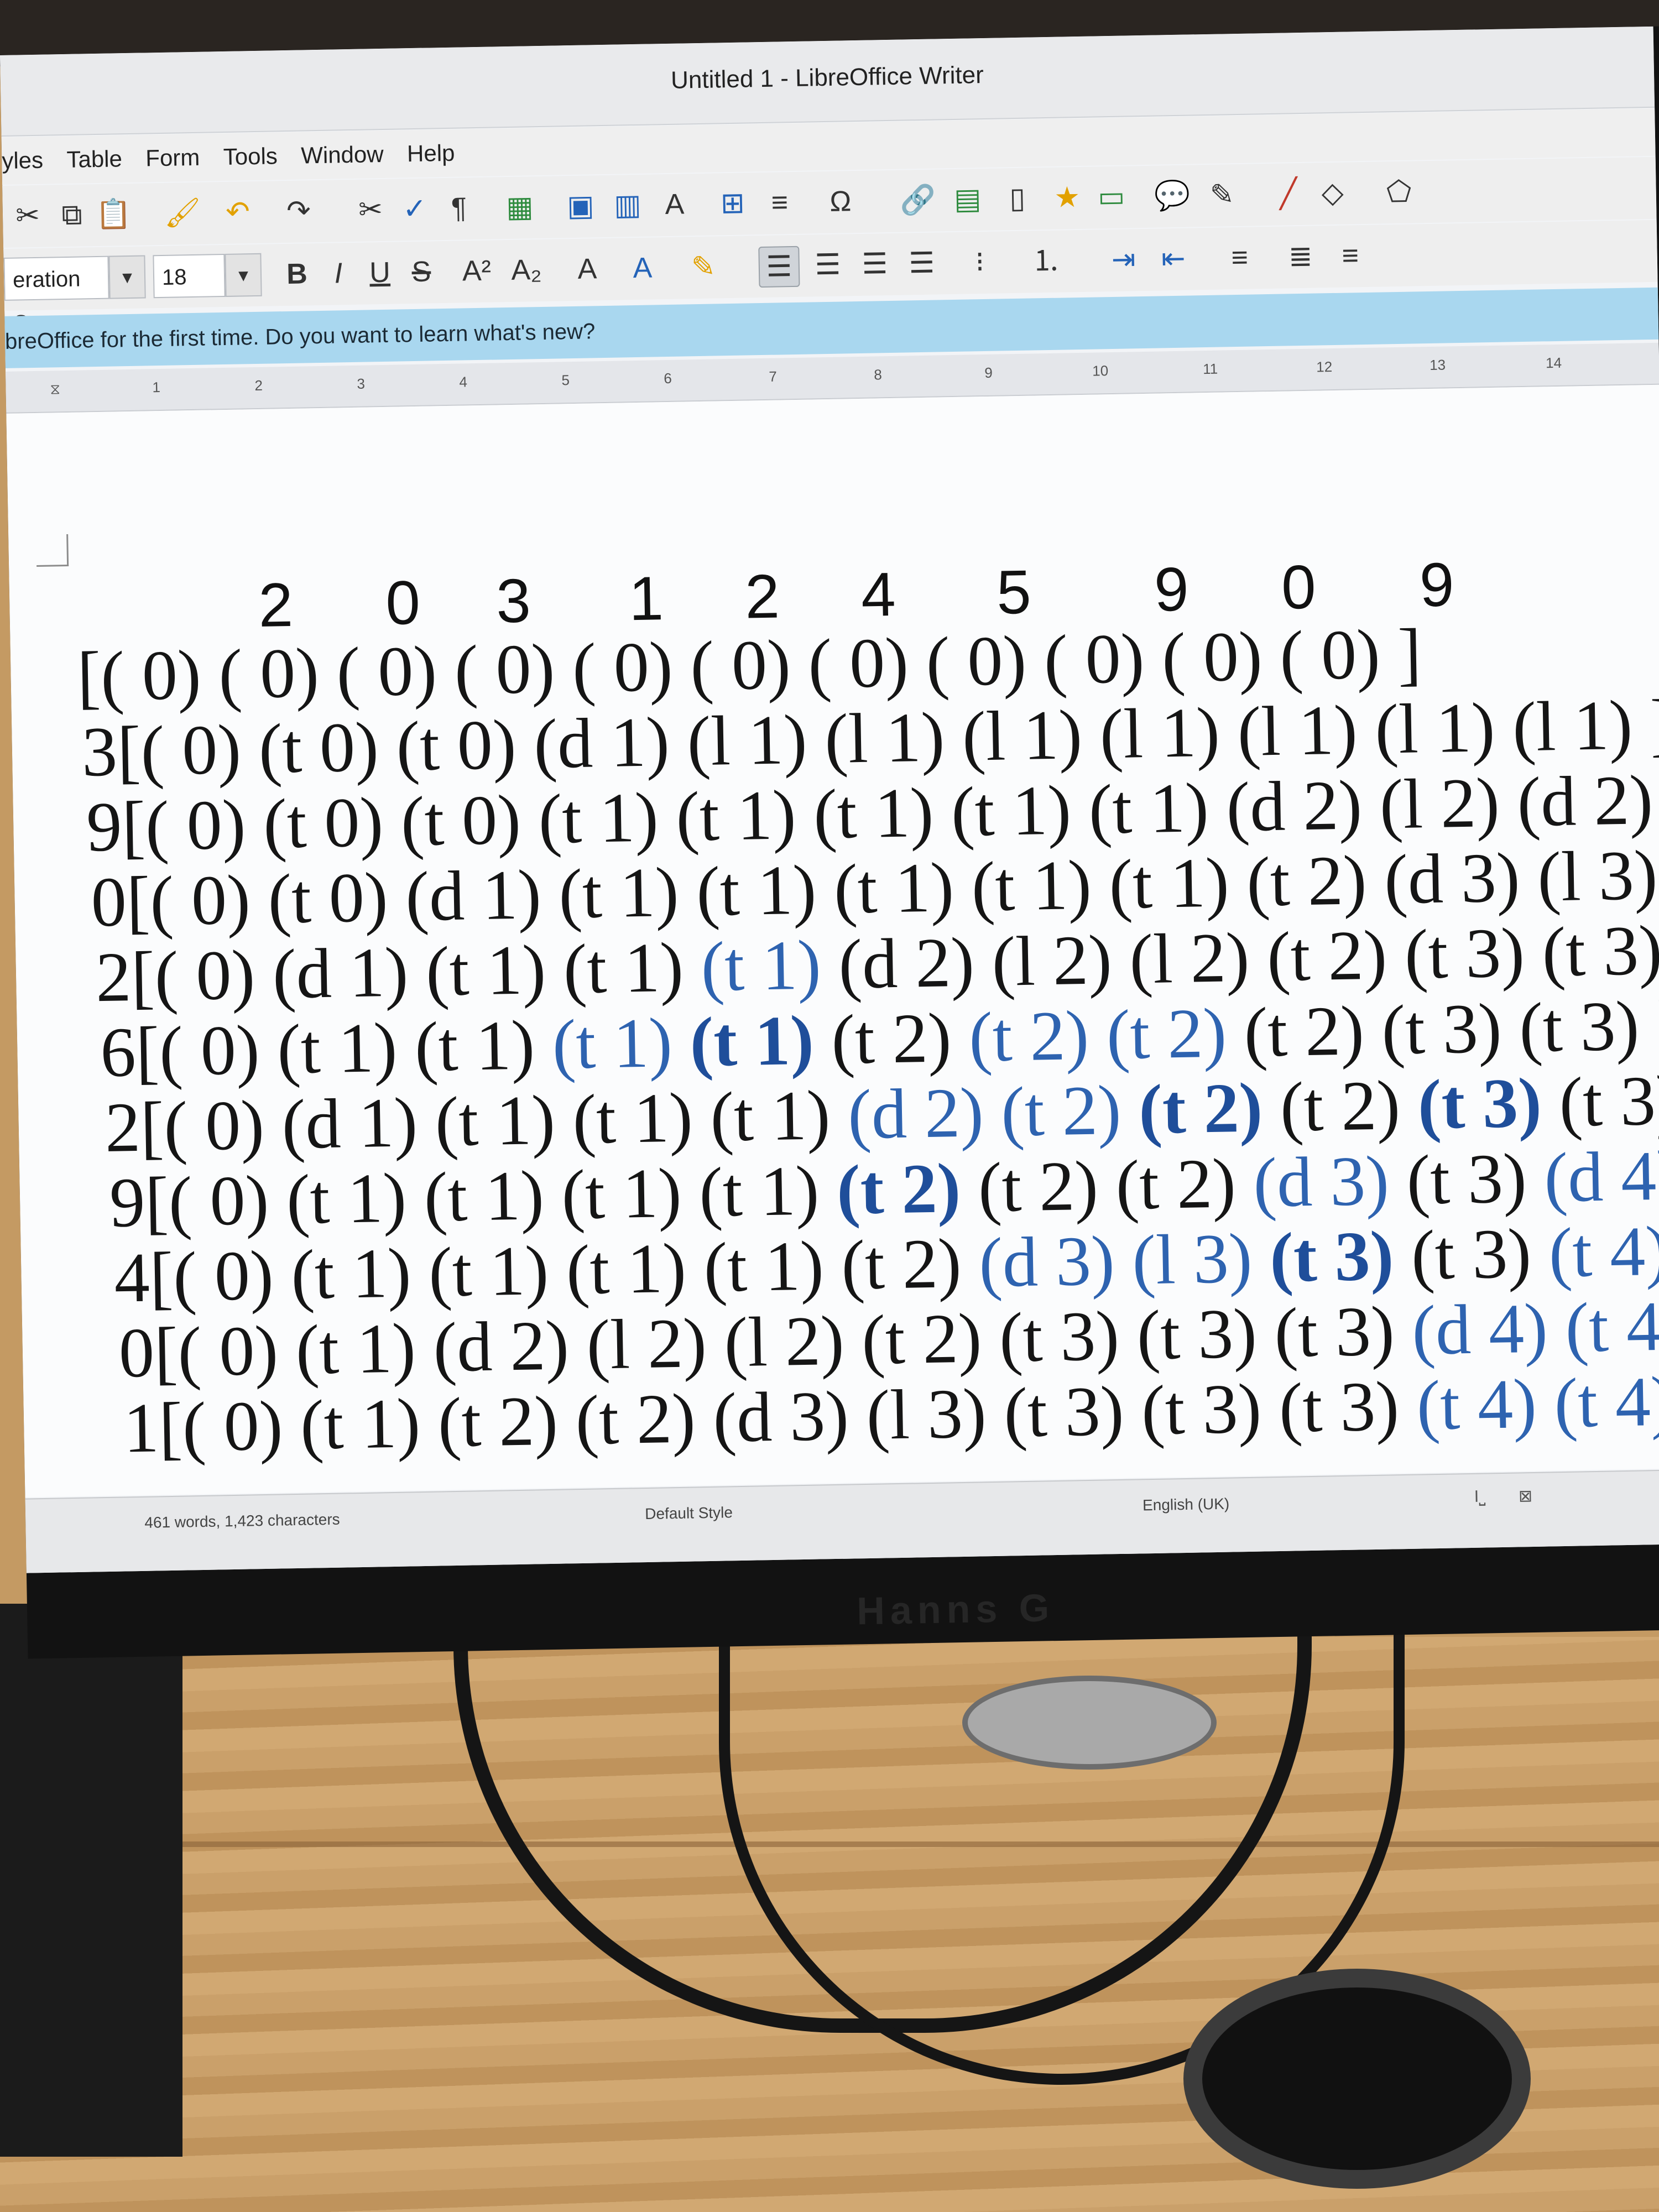  I want to click on selection-mode-icon: ⊠, so click(1526, 1496).